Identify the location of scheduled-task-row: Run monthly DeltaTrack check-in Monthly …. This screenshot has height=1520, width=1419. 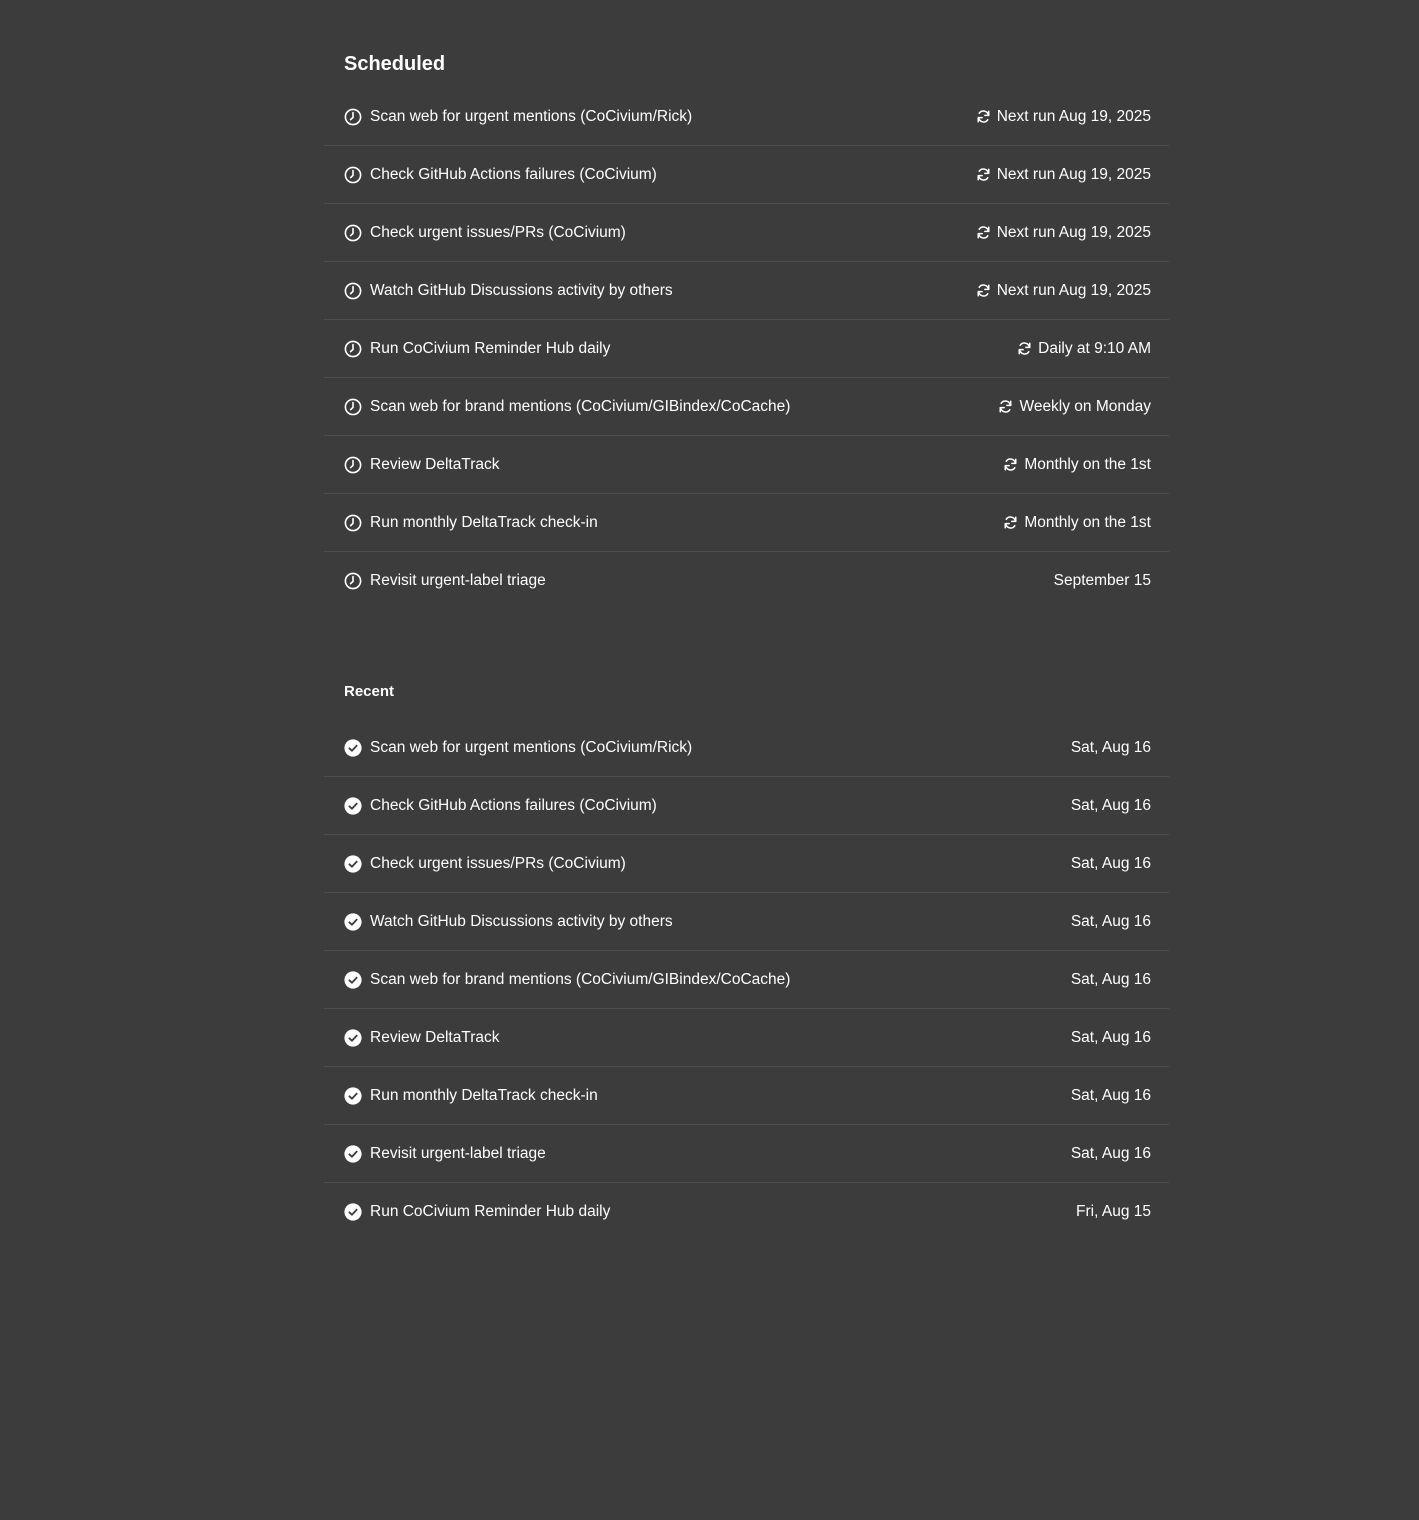
(746, 523).